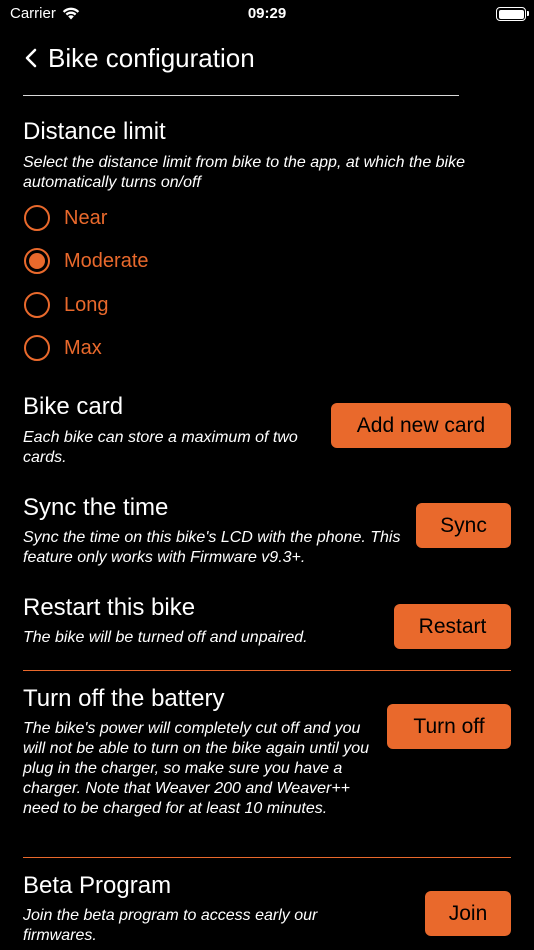  What do you see at coordinates (31, 58) in the screenshot?
I see `chevron-left-icon` at bounding box center [31, 58].